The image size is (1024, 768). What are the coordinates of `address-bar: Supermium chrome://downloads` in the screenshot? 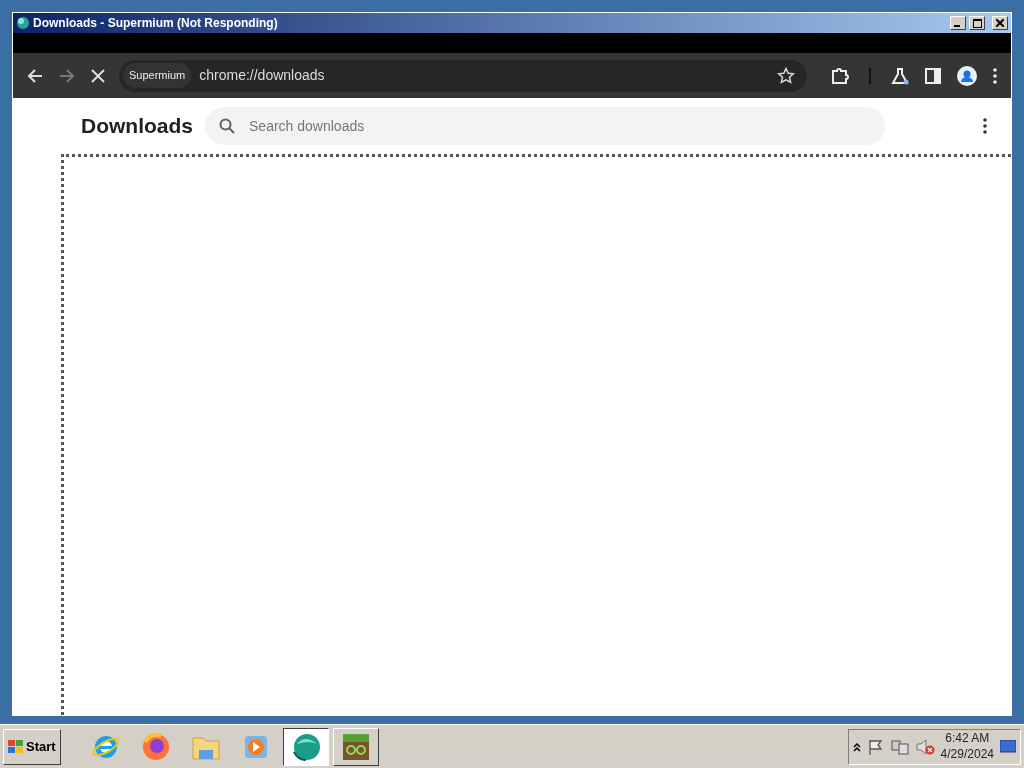 It's located at (463, 75).